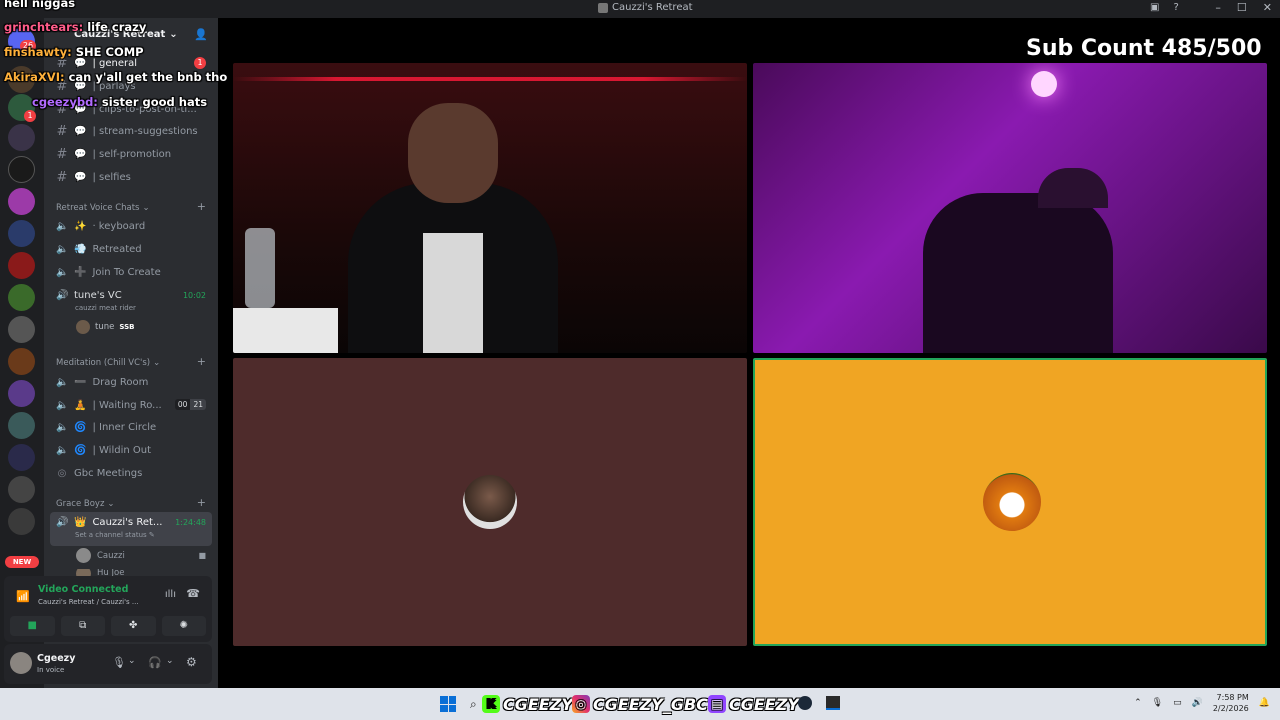  What do you see at coordinates (126, 272) in the screenshot?
I see `channel-label: Join To Create` at bounding box center [126, 272].